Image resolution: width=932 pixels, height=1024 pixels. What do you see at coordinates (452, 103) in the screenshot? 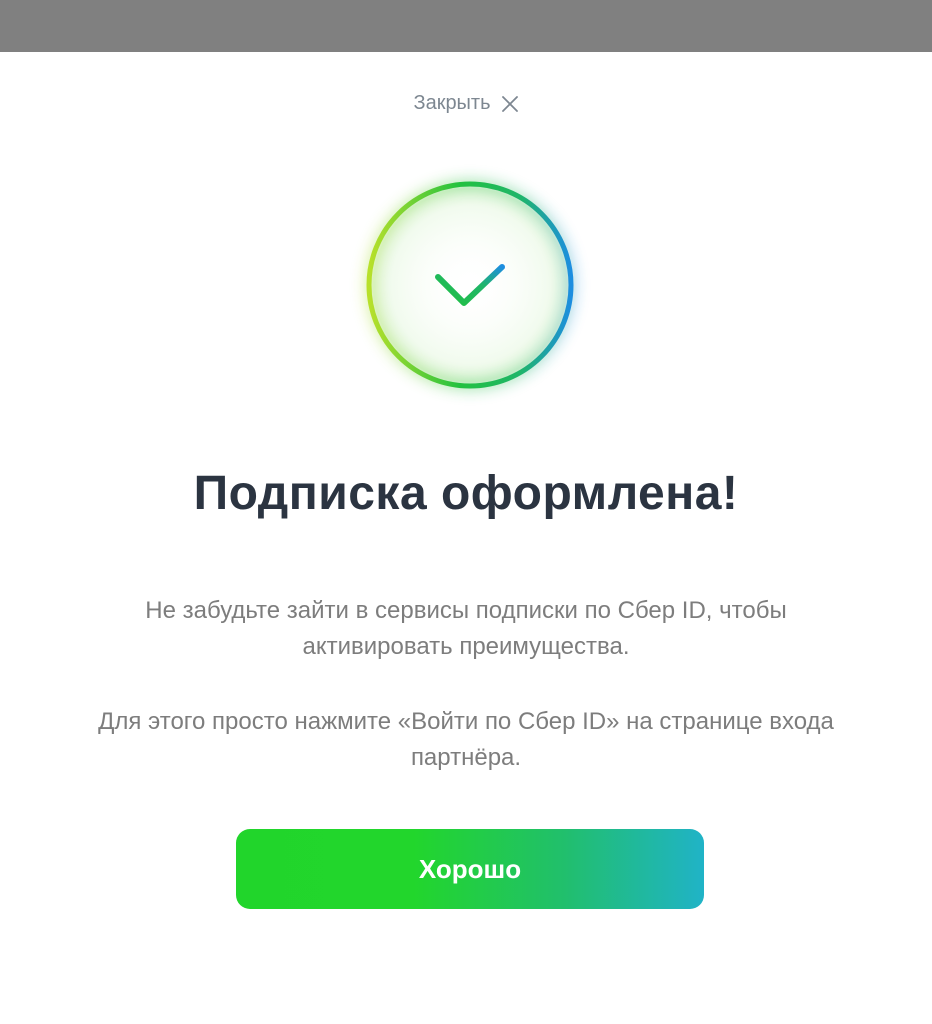
I see `close-label: Закрыть` at bounding box center [452, 103].